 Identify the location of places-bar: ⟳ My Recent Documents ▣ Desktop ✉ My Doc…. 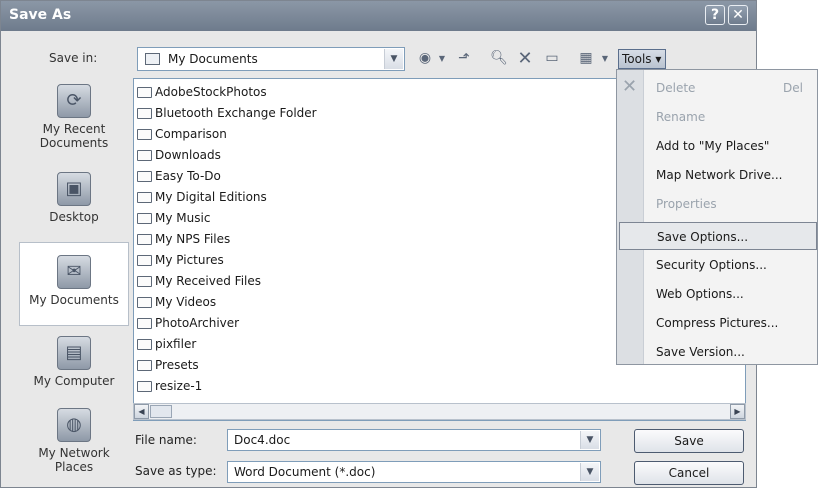
(74, 281).